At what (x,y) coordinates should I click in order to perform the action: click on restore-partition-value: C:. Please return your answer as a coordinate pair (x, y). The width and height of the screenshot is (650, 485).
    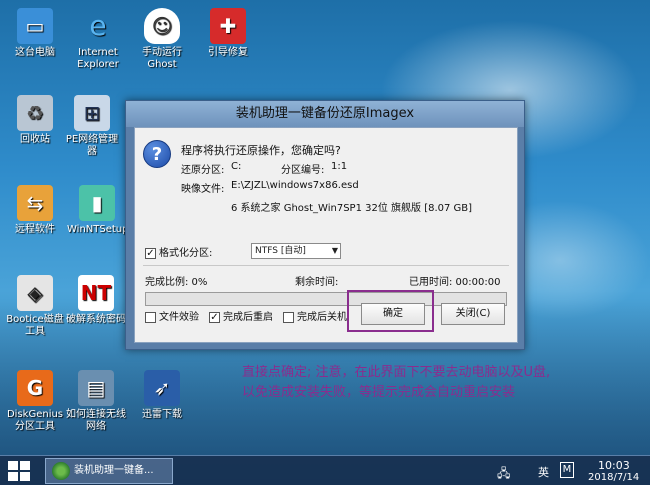
    Looking at the image, I should click on (236, 166).